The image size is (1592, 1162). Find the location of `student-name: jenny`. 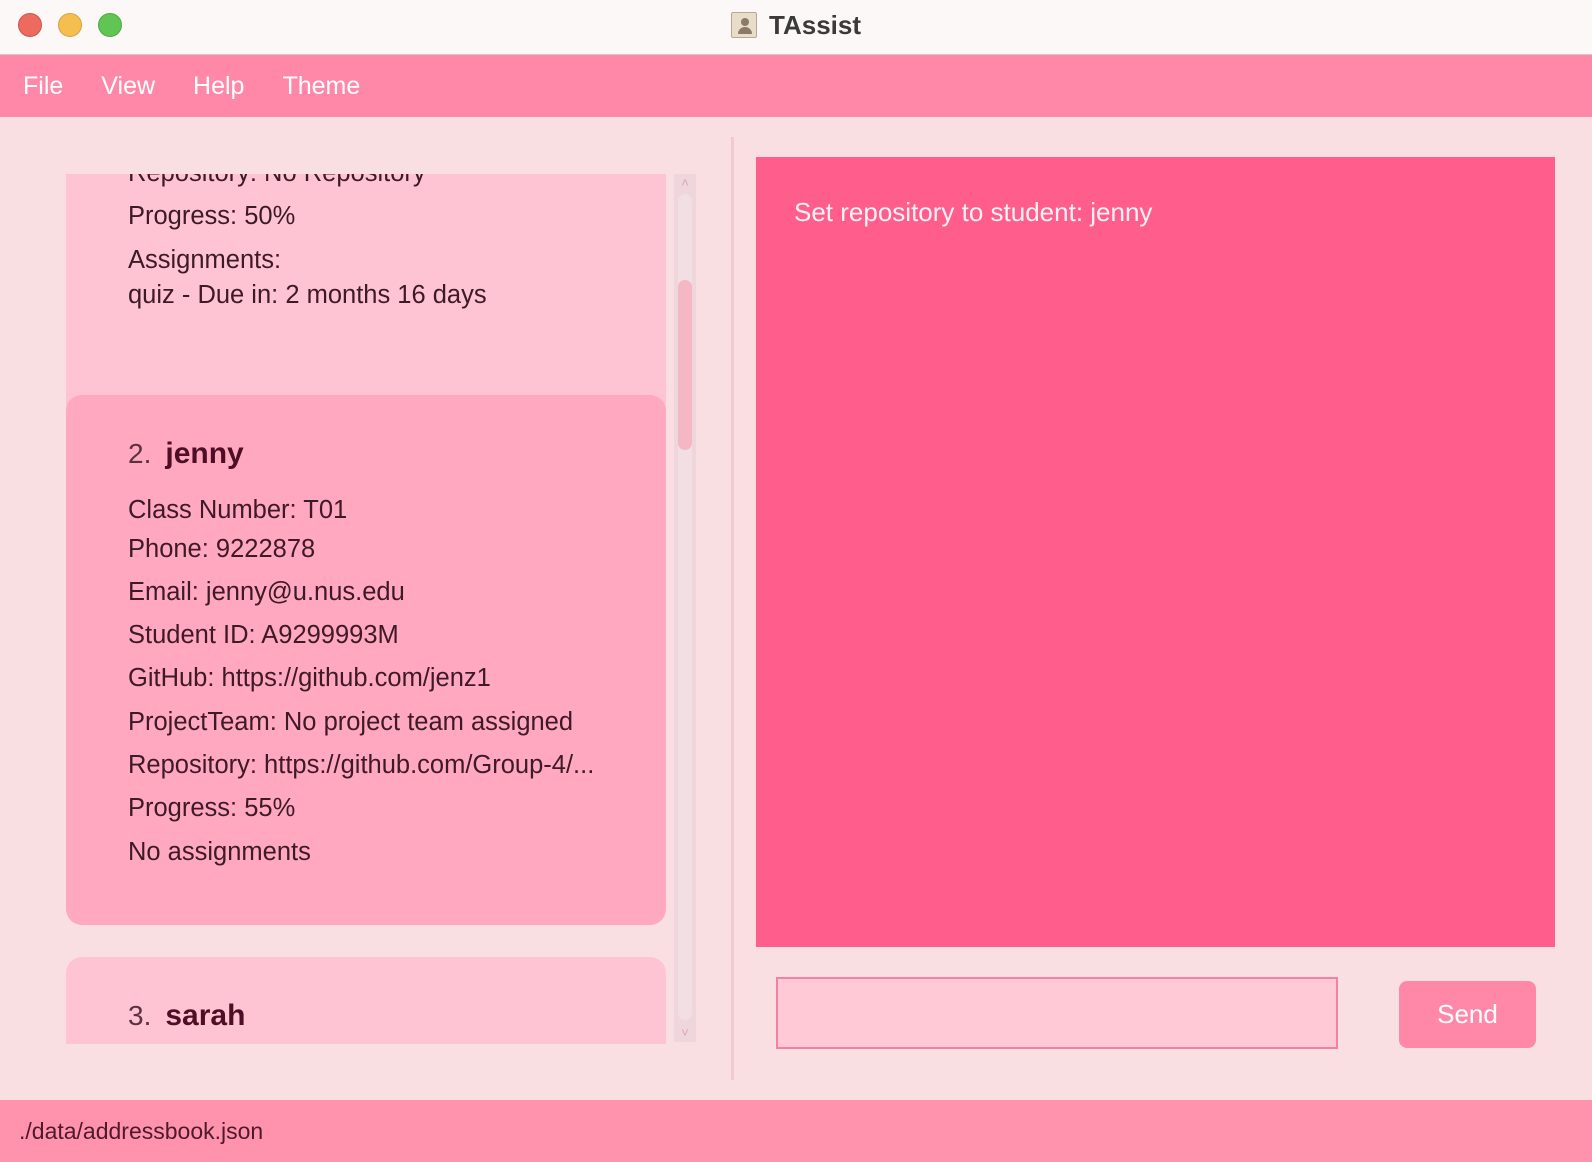

student-name: jenny is located at coordinates (204, 453).